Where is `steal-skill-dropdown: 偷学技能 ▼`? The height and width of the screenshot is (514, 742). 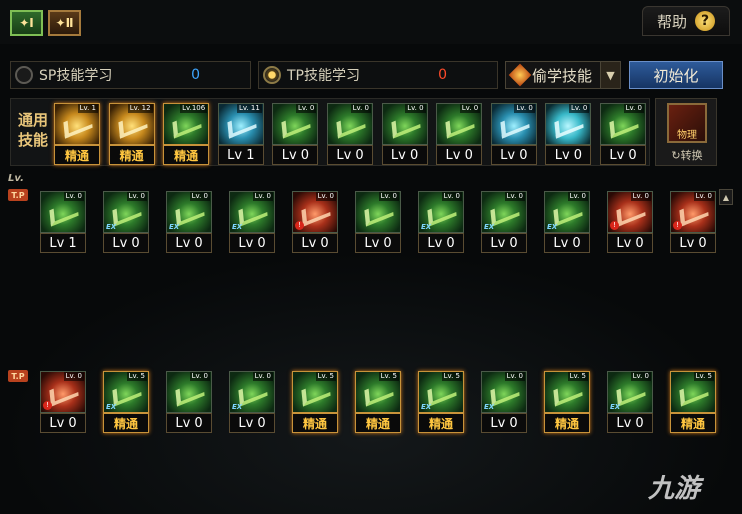 steal-skill-dropdown: 偷学技能 ▼ is located at coordinates (563, 75).